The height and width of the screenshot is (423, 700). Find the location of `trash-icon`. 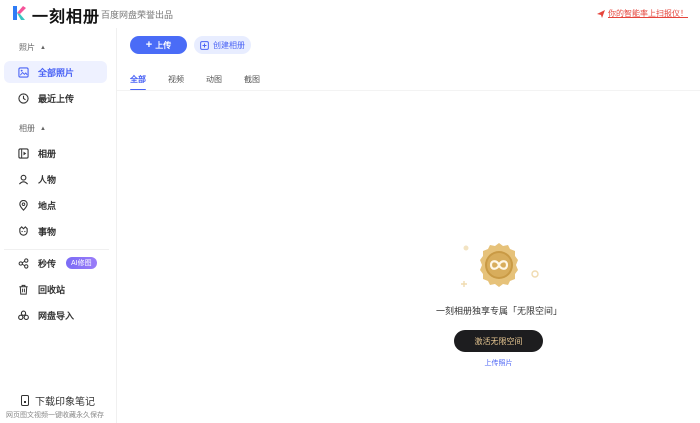

trash-icon is located at coordinates (23, 289).